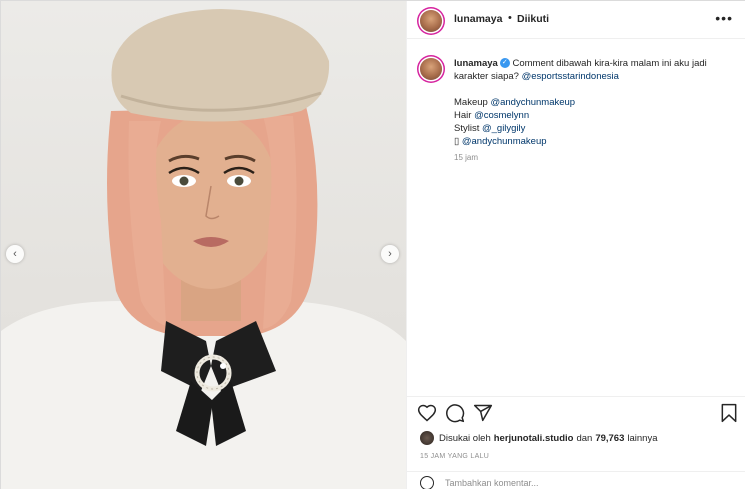 This screenshot has height=489, width=745. Describe the element at coordinates (501, 115) in the screenshot. I see `mention-hair: @cosmelynn` at that location.